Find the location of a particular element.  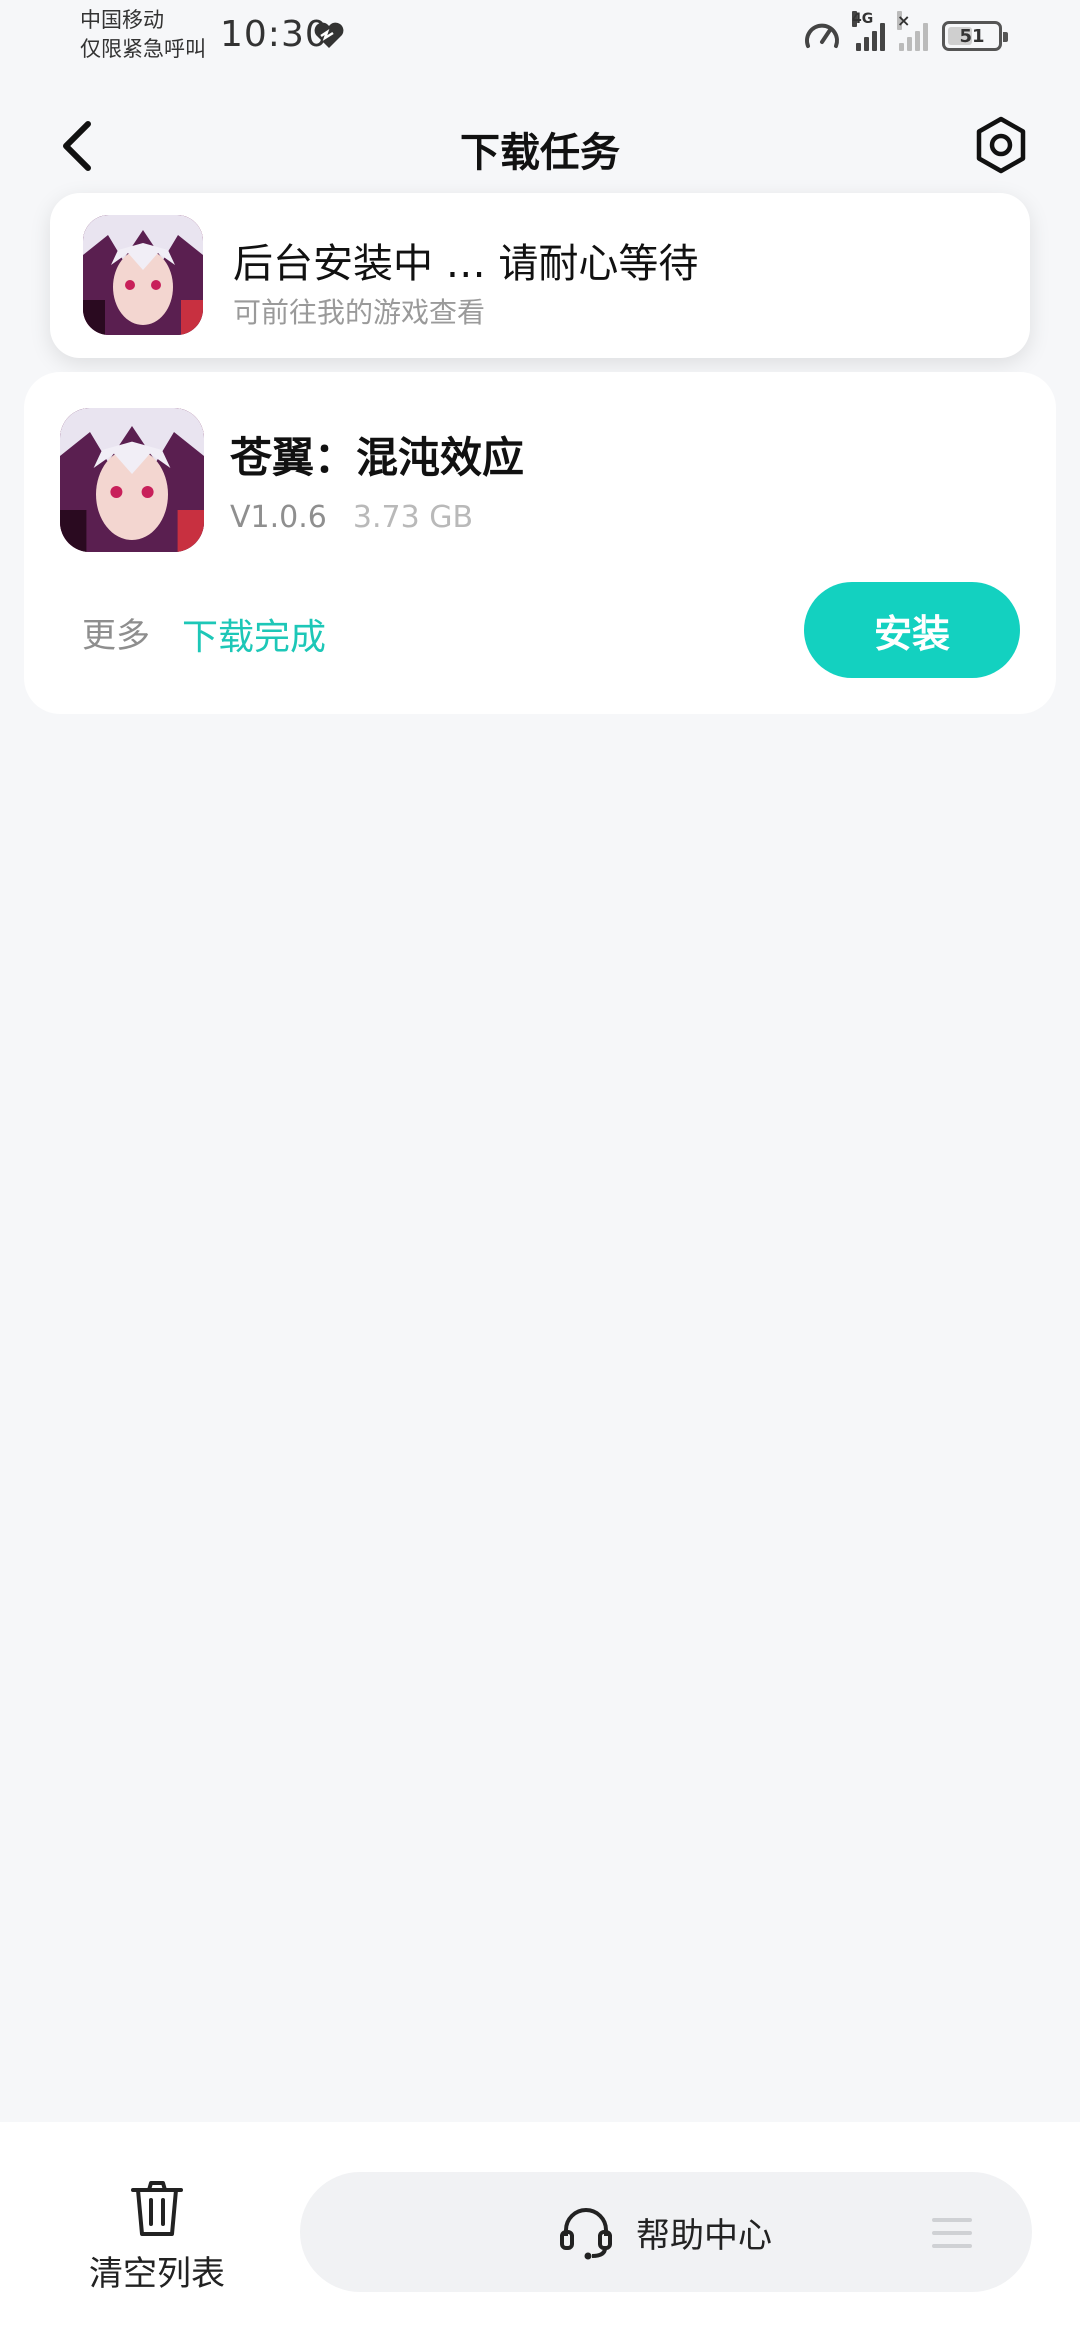

status-indicators: 4G × 51 is located at coordinates (905, 33).